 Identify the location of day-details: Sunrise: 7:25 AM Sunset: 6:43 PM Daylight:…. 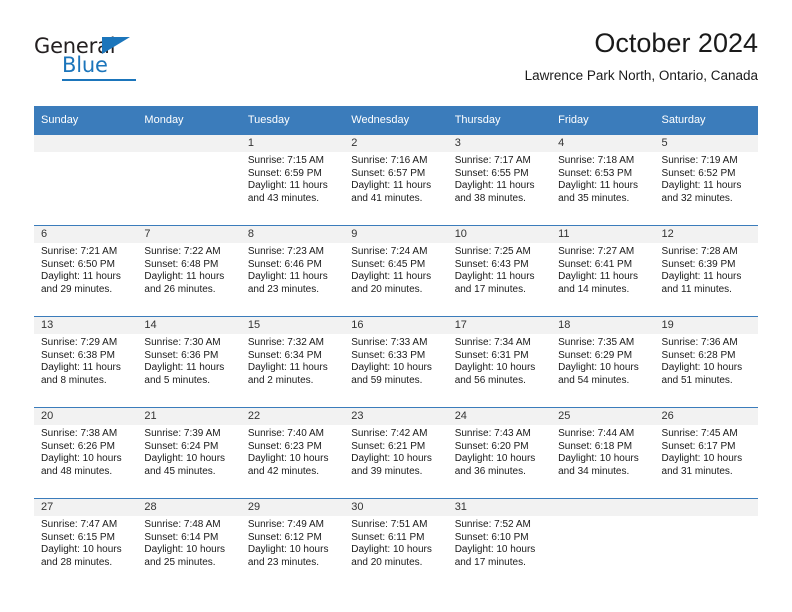
(499, 269).